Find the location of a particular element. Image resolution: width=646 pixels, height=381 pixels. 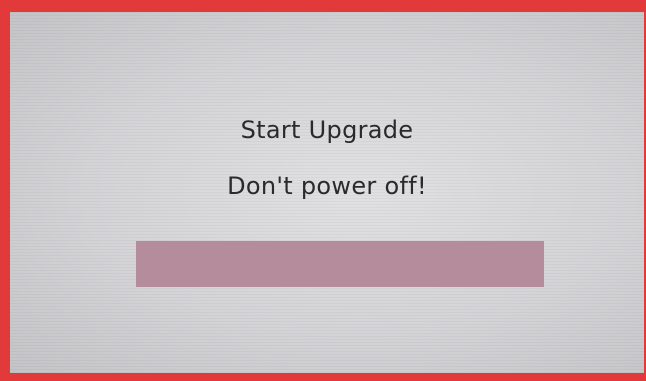

upgrade-title: Start Upgrade is located at coordinates (327, 130).